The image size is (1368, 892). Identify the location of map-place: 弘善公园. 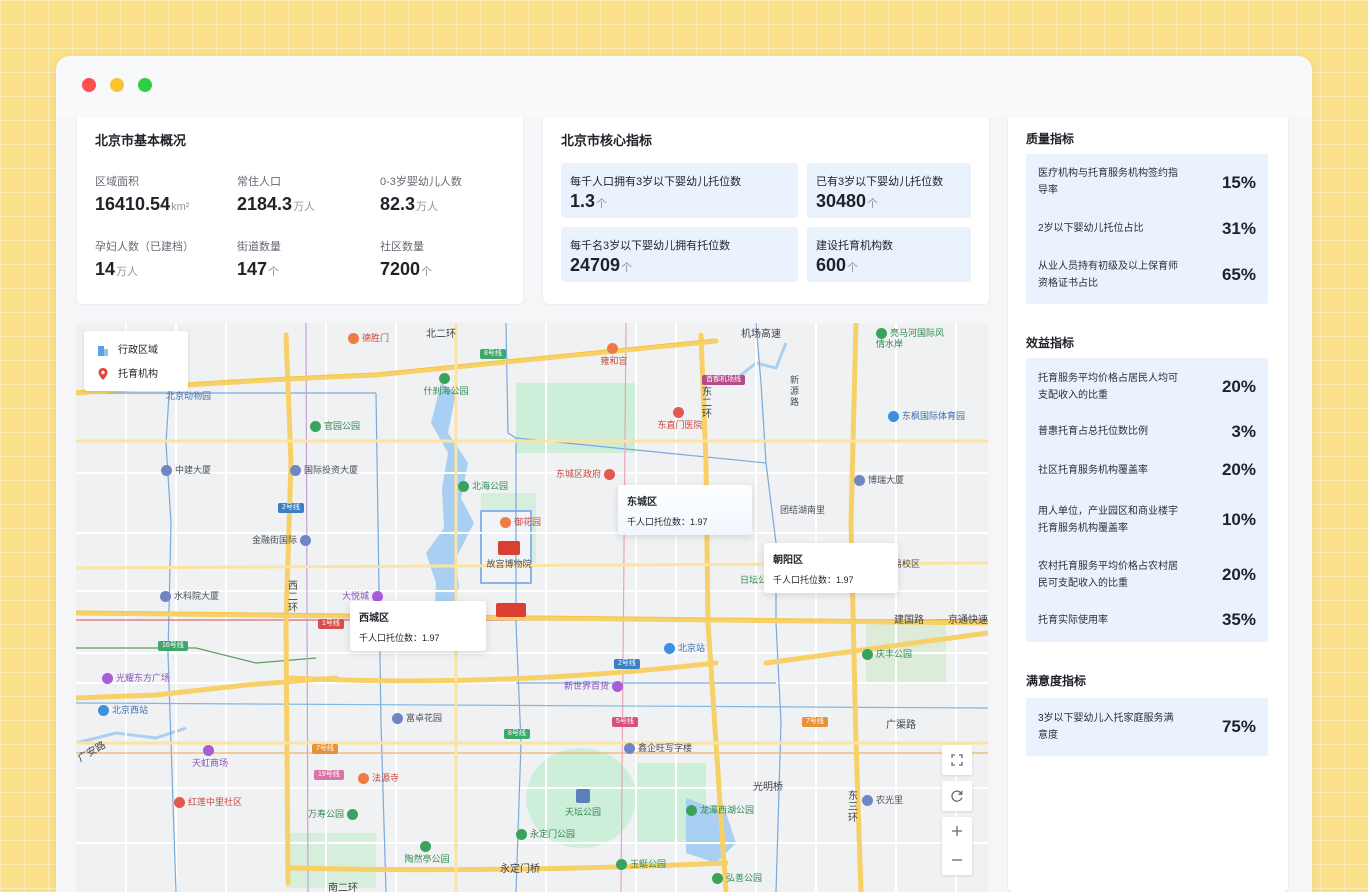
(737, 878).